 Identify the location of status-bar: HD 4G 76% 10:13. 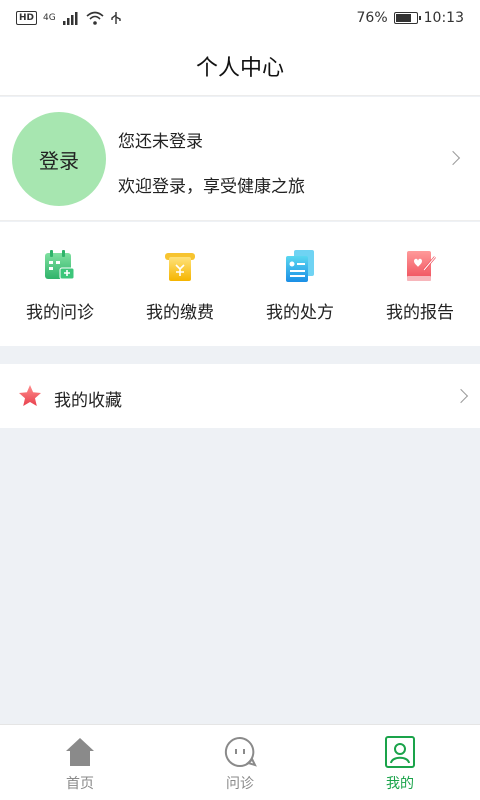
(240, 18).